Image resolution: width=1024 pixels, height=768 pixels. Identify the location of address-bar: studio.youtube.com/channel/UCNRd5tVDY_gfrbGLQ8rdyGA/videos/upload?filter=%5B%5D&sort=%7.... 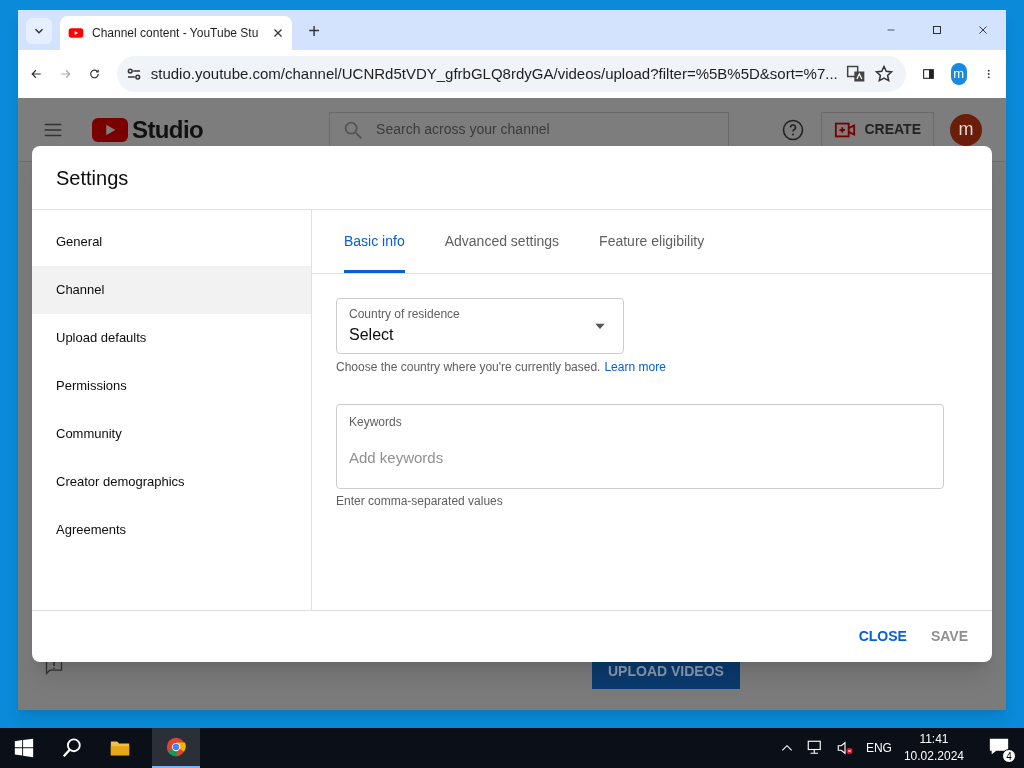
(511, 74).